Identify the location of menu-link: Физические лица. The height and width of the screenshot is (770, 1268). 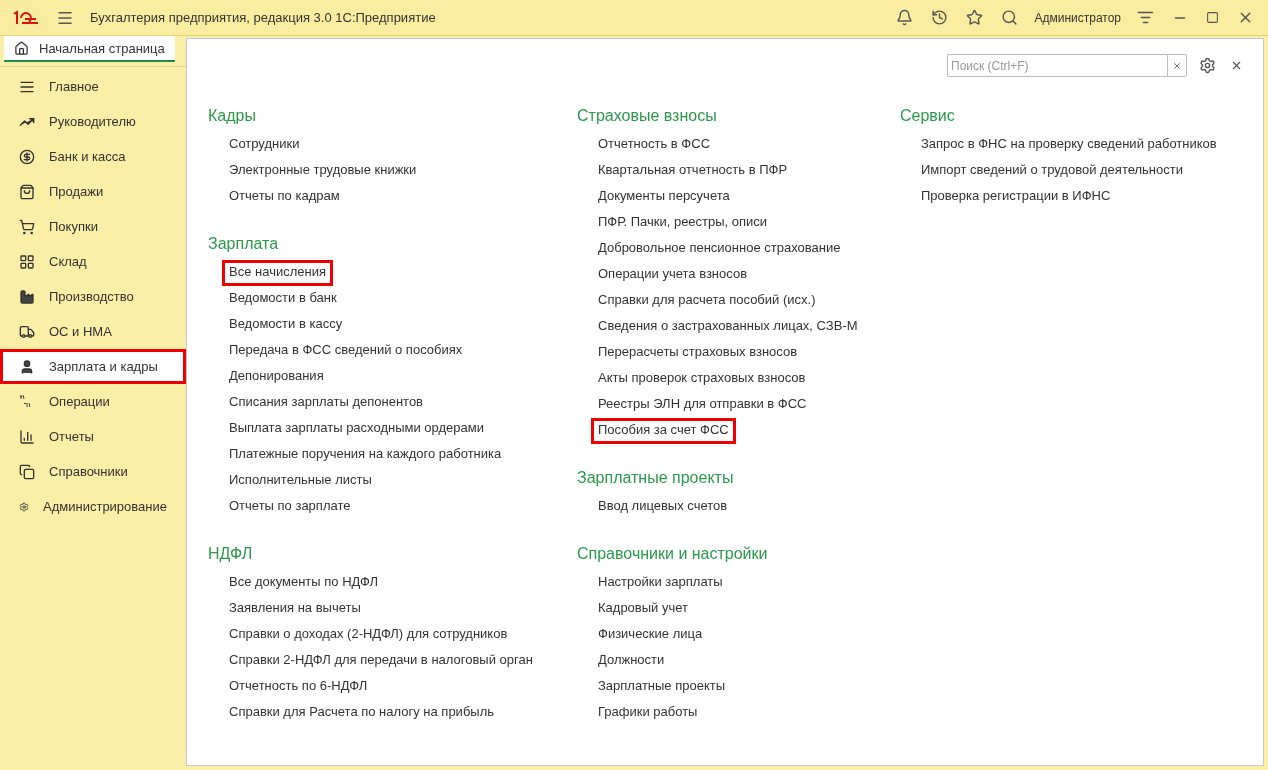
(650, 635).